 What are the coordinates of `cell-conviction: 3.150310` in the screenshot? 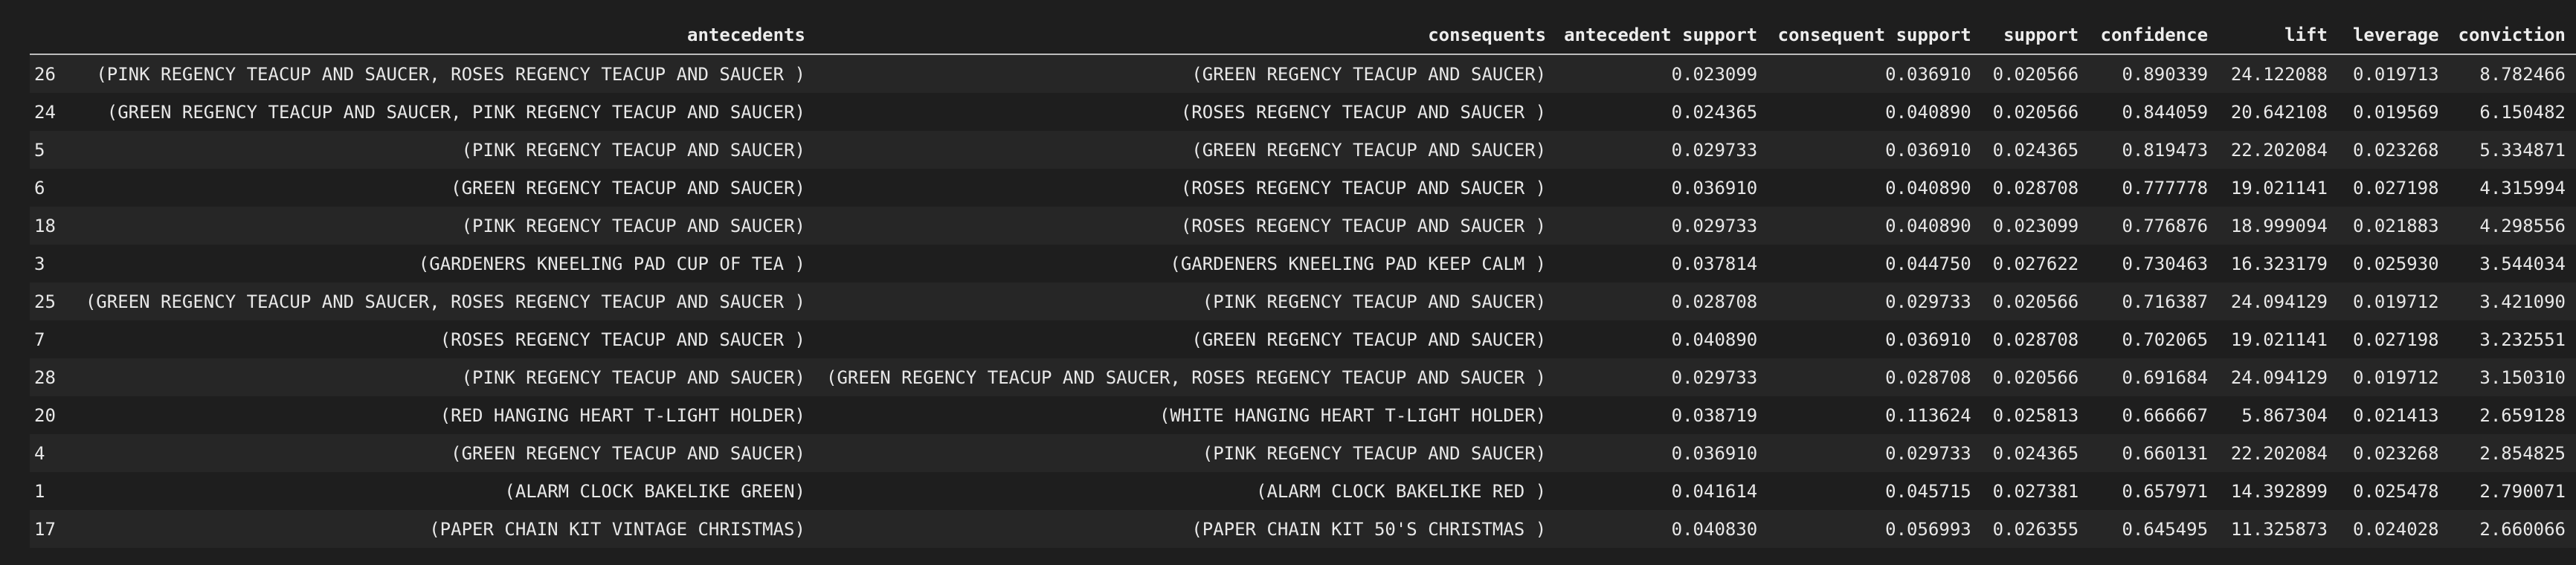 It's located at (2512, 377).